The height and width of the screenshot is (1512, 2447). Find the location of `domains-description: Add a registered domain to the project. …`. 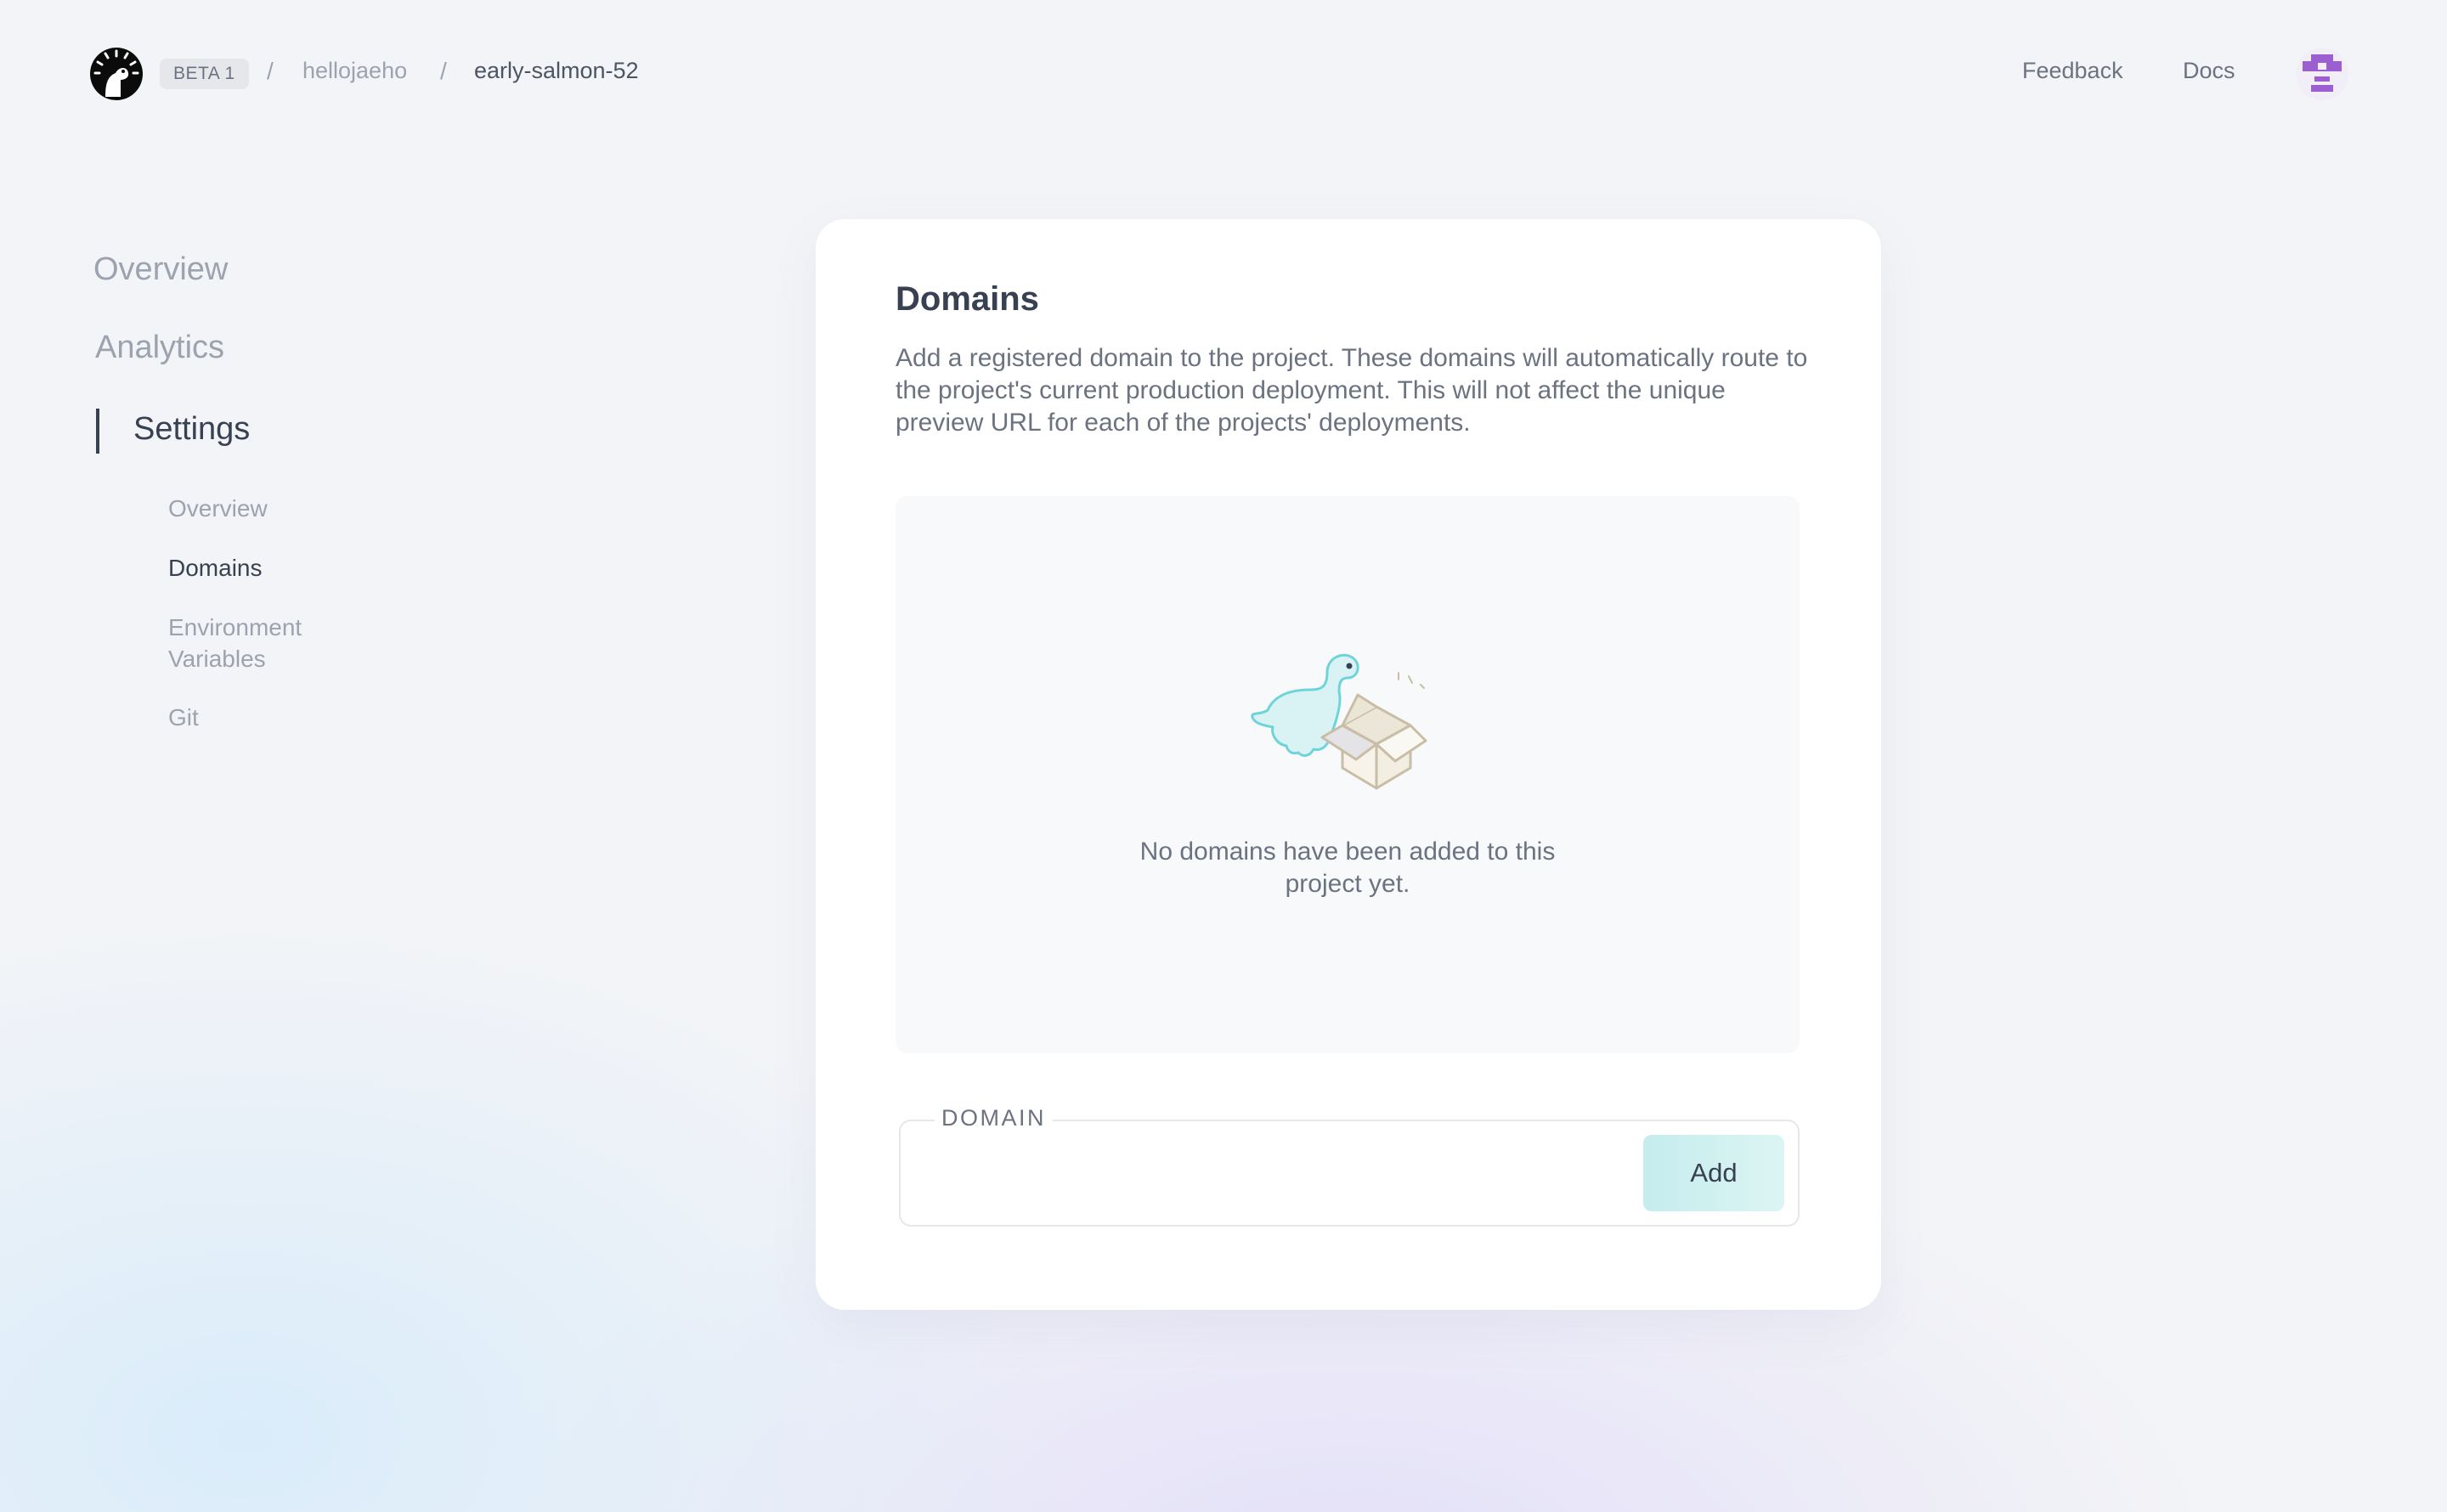

domains-description: Add a registered domain to the project. … is located at coordinates (1352, 390).